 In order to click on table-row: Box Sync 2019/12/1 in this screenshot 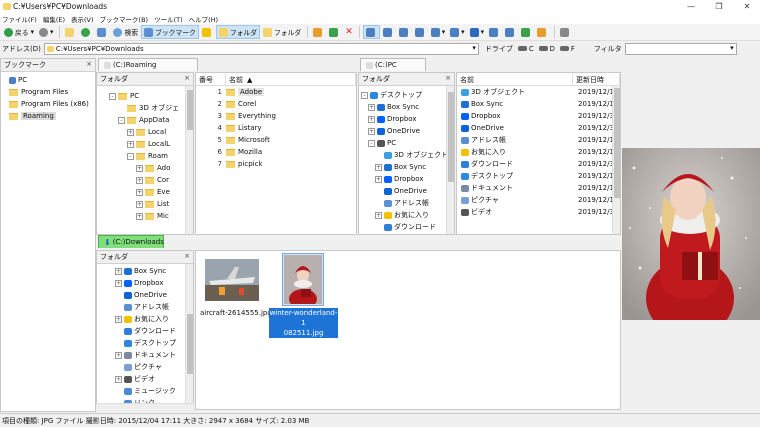, I will do `click(538, 104)`.